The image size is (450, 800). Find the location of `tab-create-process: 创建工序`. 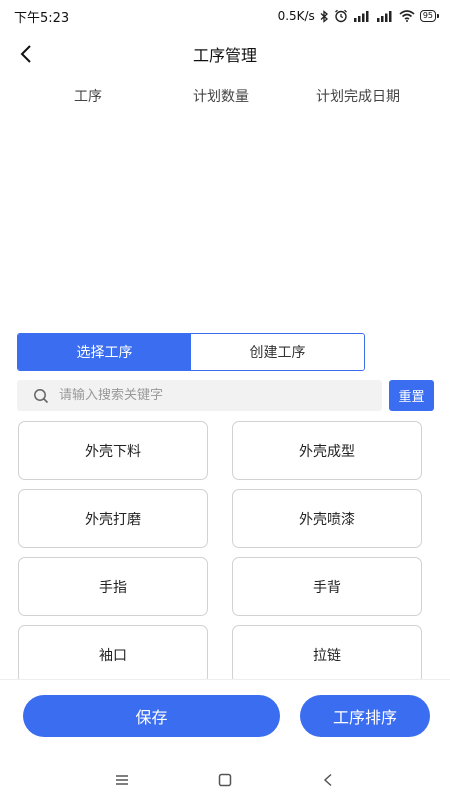

tab-create-process: 创建工序 is located at coordinates (277, 352).